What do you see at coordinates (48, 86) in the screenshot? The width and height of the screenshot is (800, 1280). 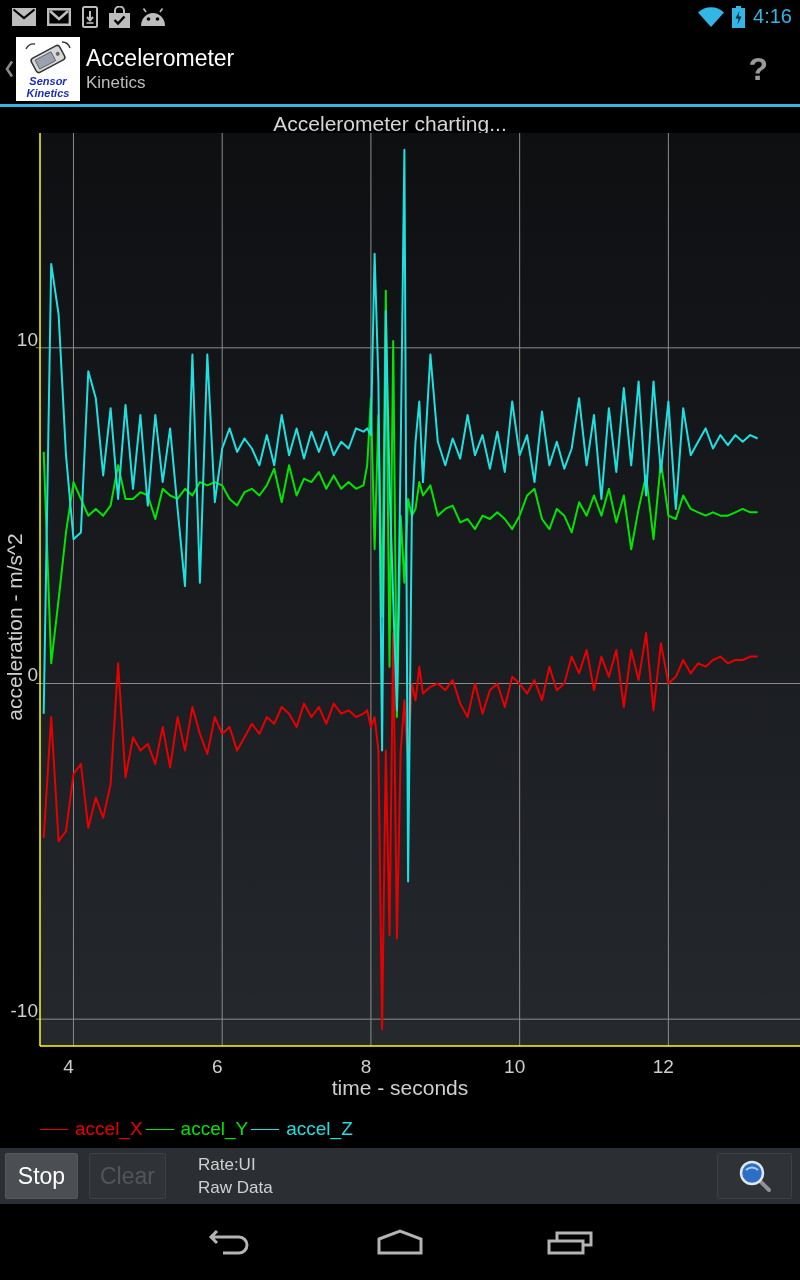 I see `logo-text: Sensor Kinetics` at bounding box center [48, 86].